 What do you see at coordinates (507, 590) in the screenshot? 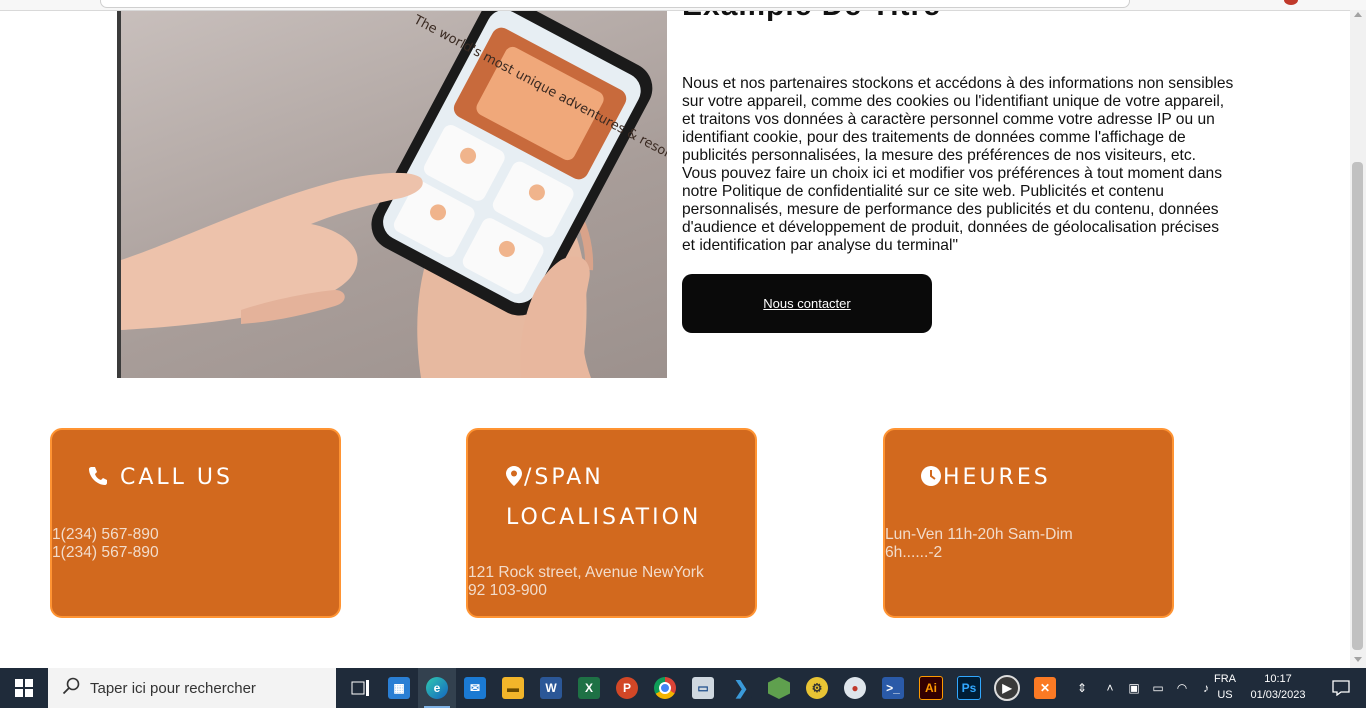
I see `postal-line: 92 103-900` at bounding box center [507, 590].